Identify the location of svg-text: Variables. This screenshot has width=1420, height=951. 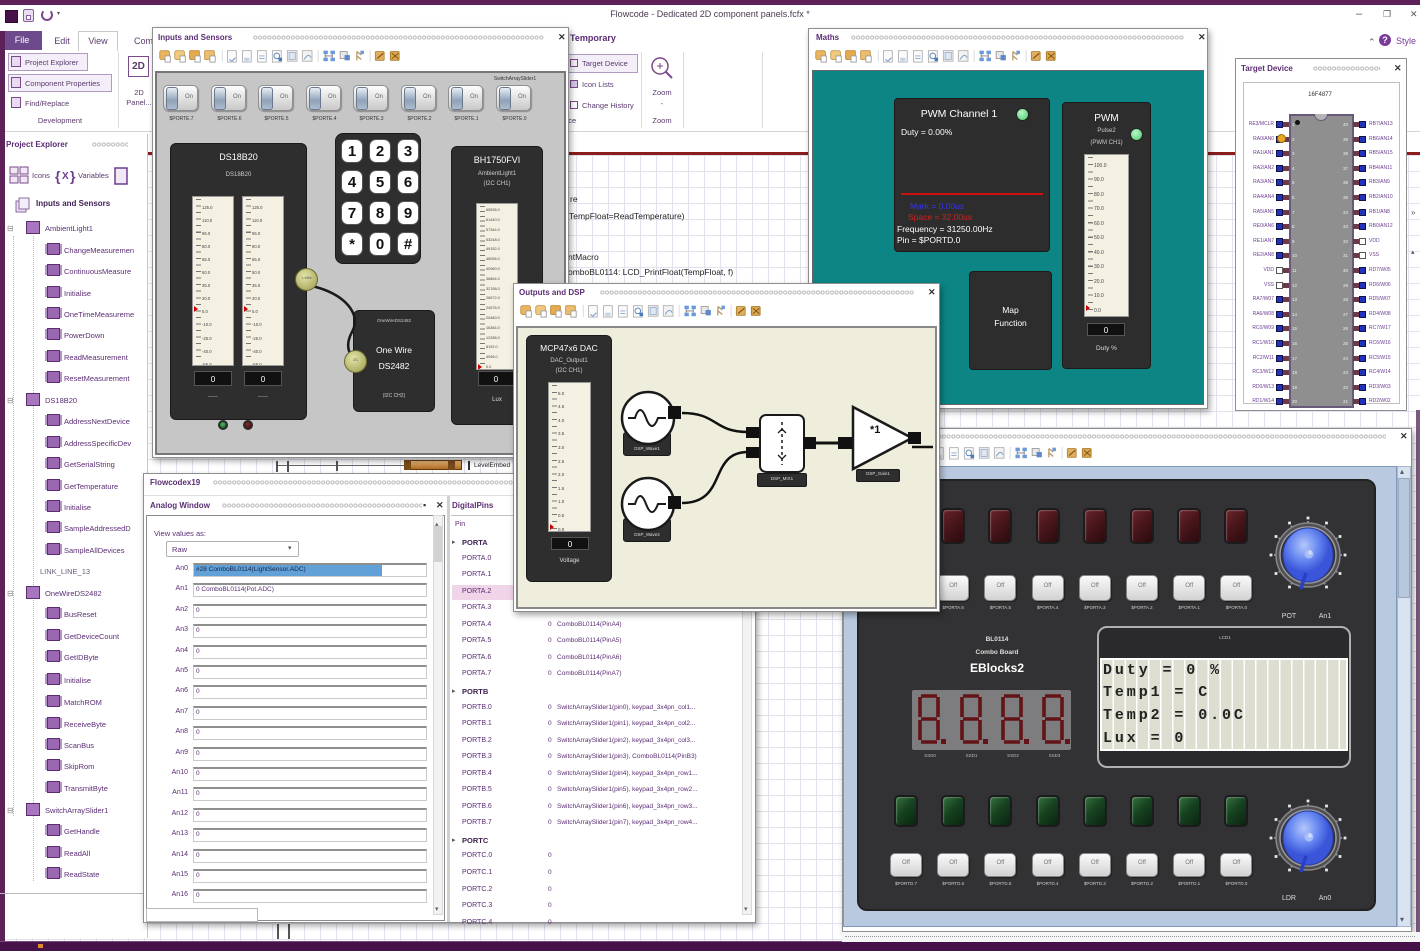
(93, 175).